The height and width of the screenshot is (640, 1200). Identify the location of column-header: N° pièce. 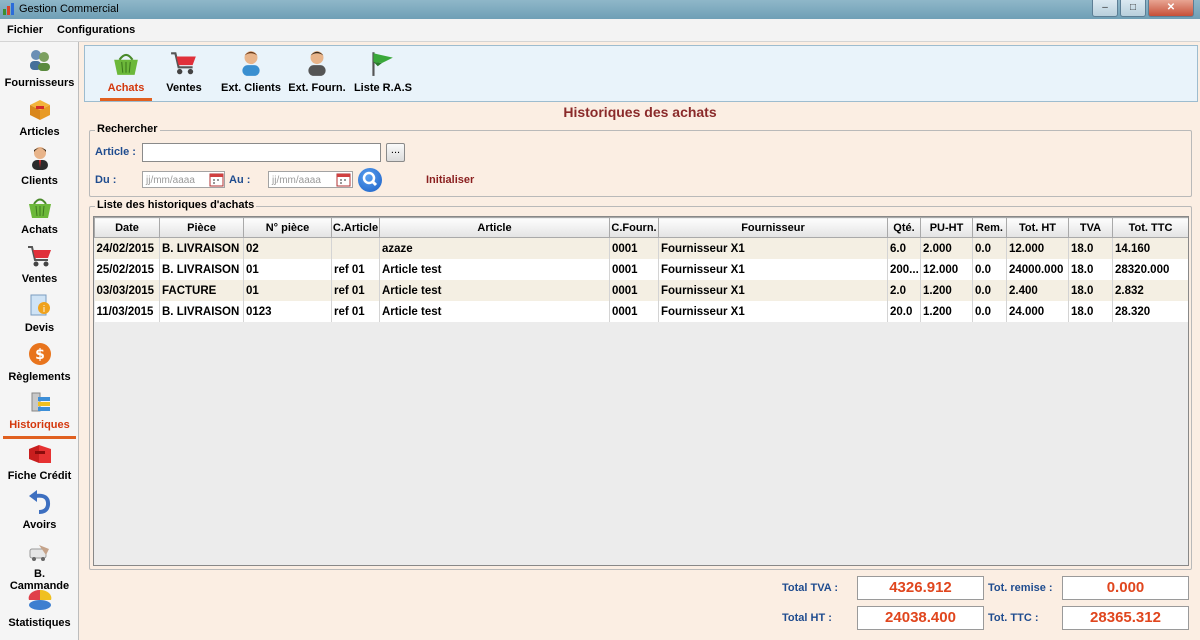
(287, 227).